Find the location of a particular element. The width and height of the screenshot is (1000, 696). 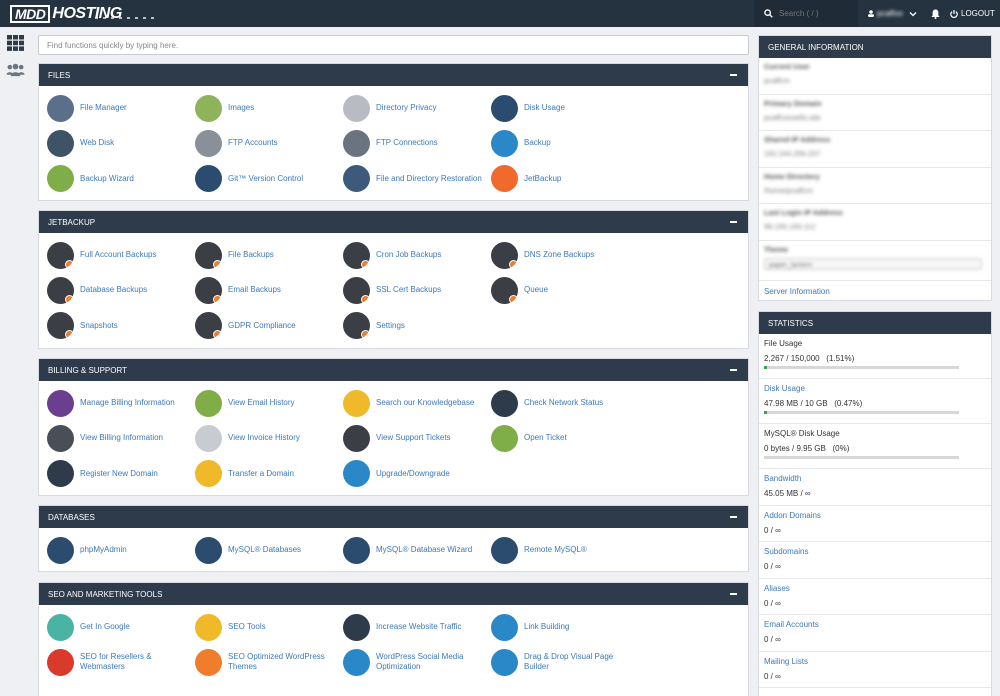

tool-item: SSL Cert Backups is located at coordinates (415, 290).